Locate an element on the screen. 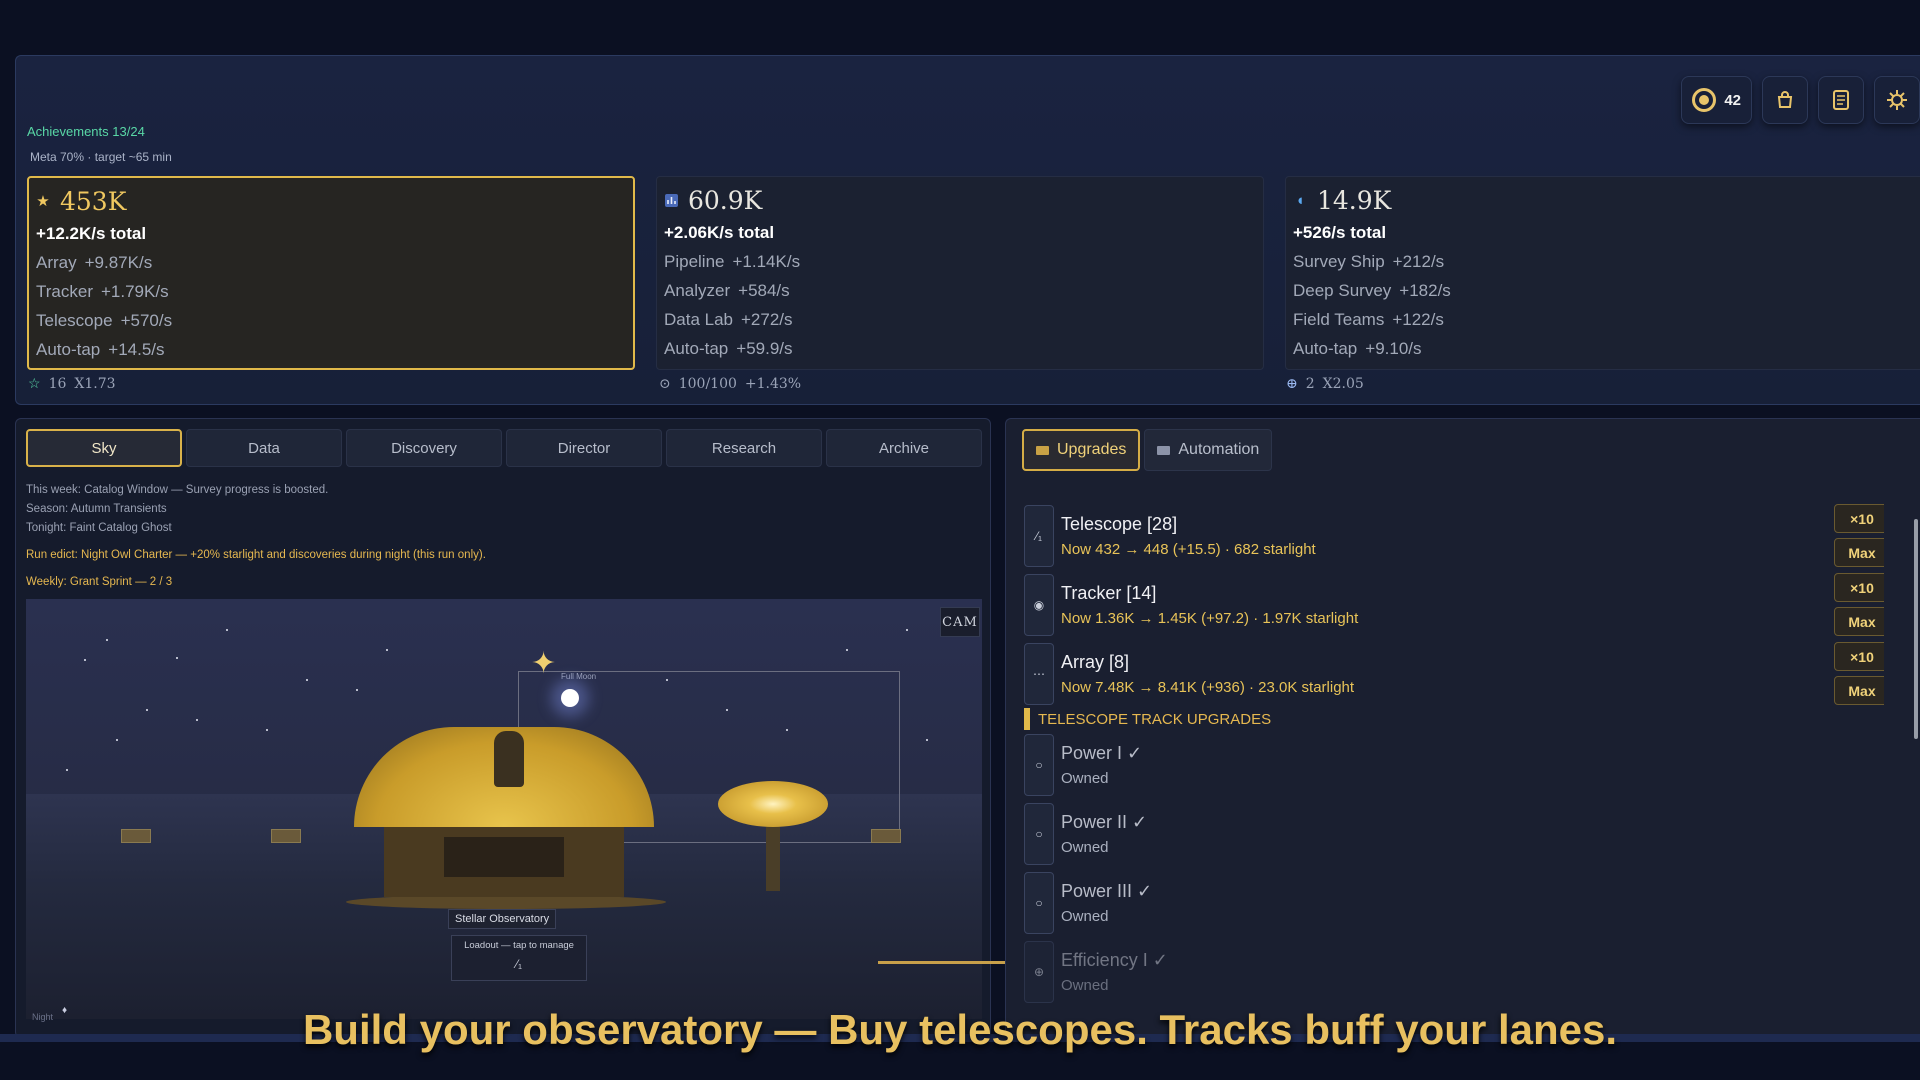  season-text: Season: Autumn Transients is located at coordinates (96, 509).